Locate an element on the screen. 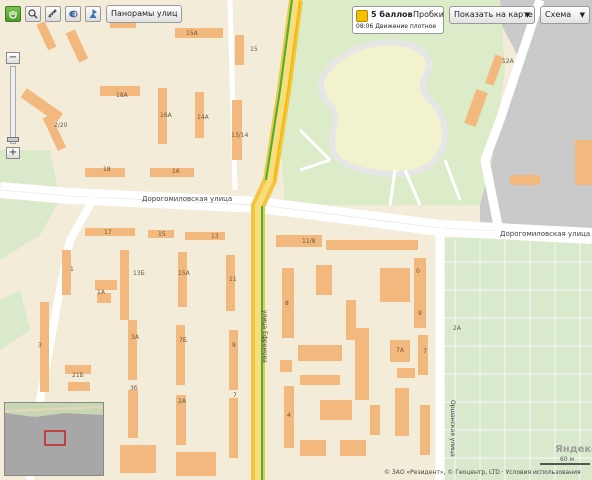 The width and height of the screenshot is (592, 480). zoom-in-button: + is located at coordinates (13, 153).